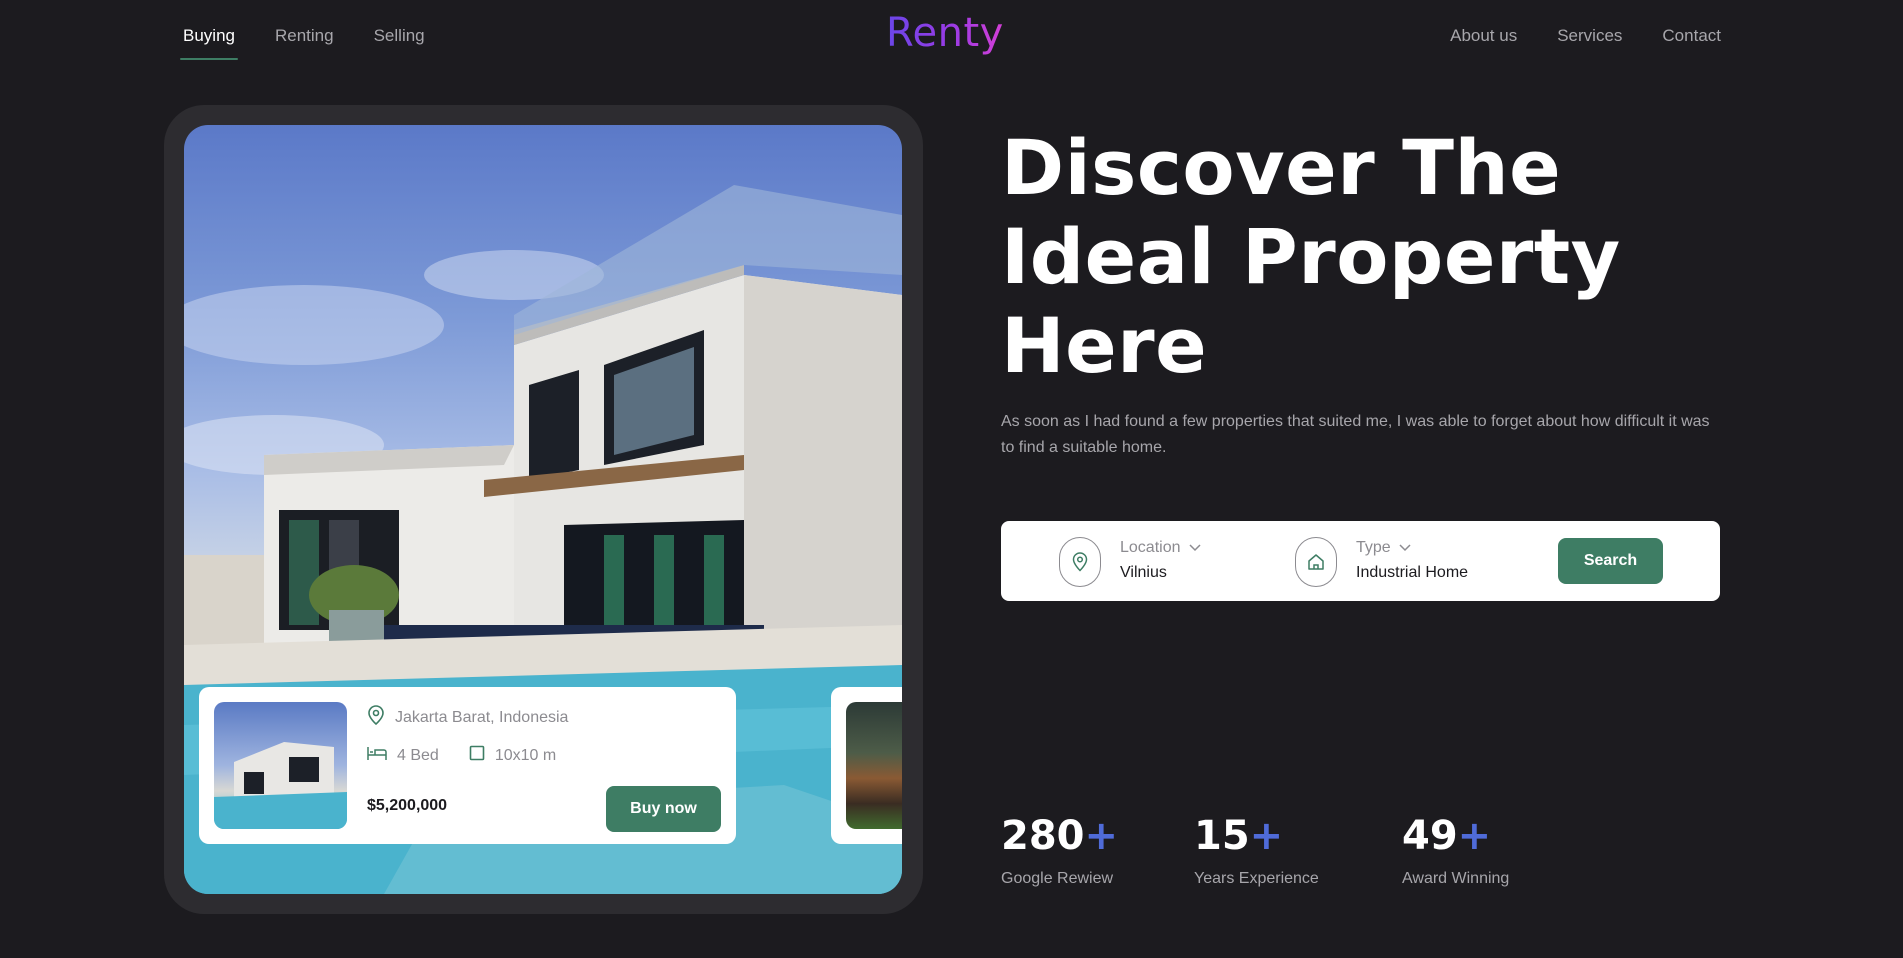 Image resolution: width=1903 pixels, height=958 pixels. Describe the element at coordinates (1256, 878) in the screenshot. I see `stat-label: Years Experience` at that location.